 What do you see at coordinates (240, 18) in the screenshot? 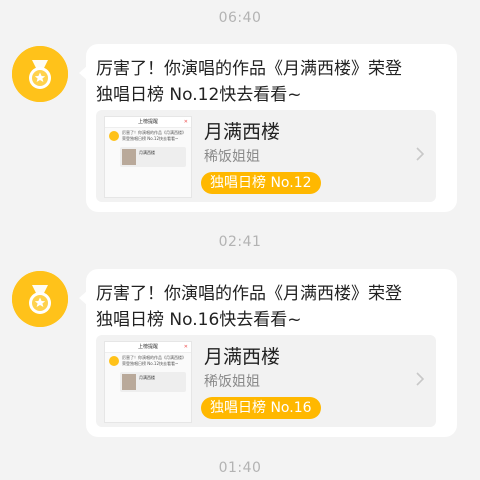
I see `timestamp: 06:40` at bounding box center [240, 18].